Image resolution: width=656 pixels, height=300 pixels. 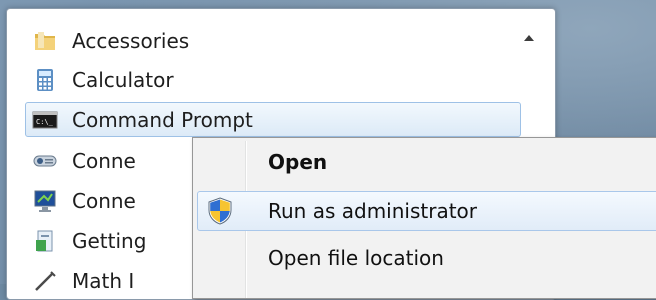 What do you see at coordinates (123, 79) in the screenshot?
I see `menu-item-label: Calculator` at bounding box center [123, 79].